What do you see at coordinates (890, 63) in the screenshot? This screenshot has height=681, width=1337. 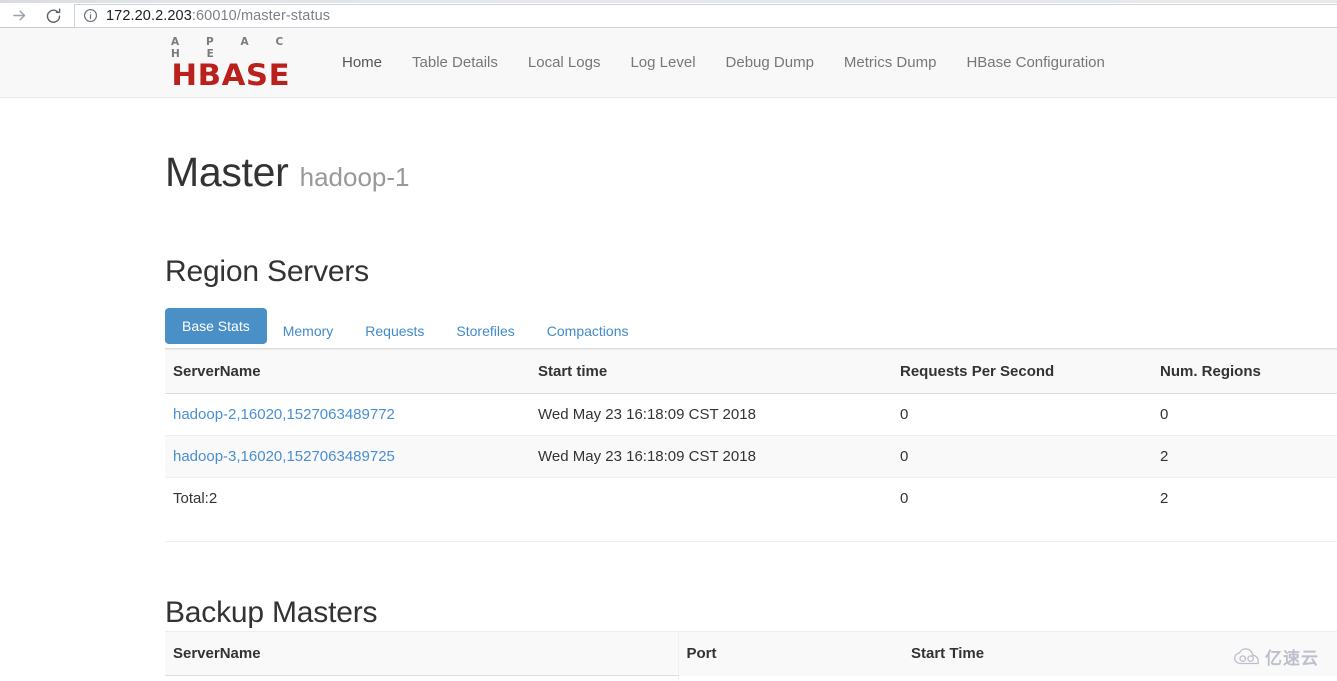 I see `nav-link-metrics-dump: Metrics Dump` at bounding box center [890, 63].